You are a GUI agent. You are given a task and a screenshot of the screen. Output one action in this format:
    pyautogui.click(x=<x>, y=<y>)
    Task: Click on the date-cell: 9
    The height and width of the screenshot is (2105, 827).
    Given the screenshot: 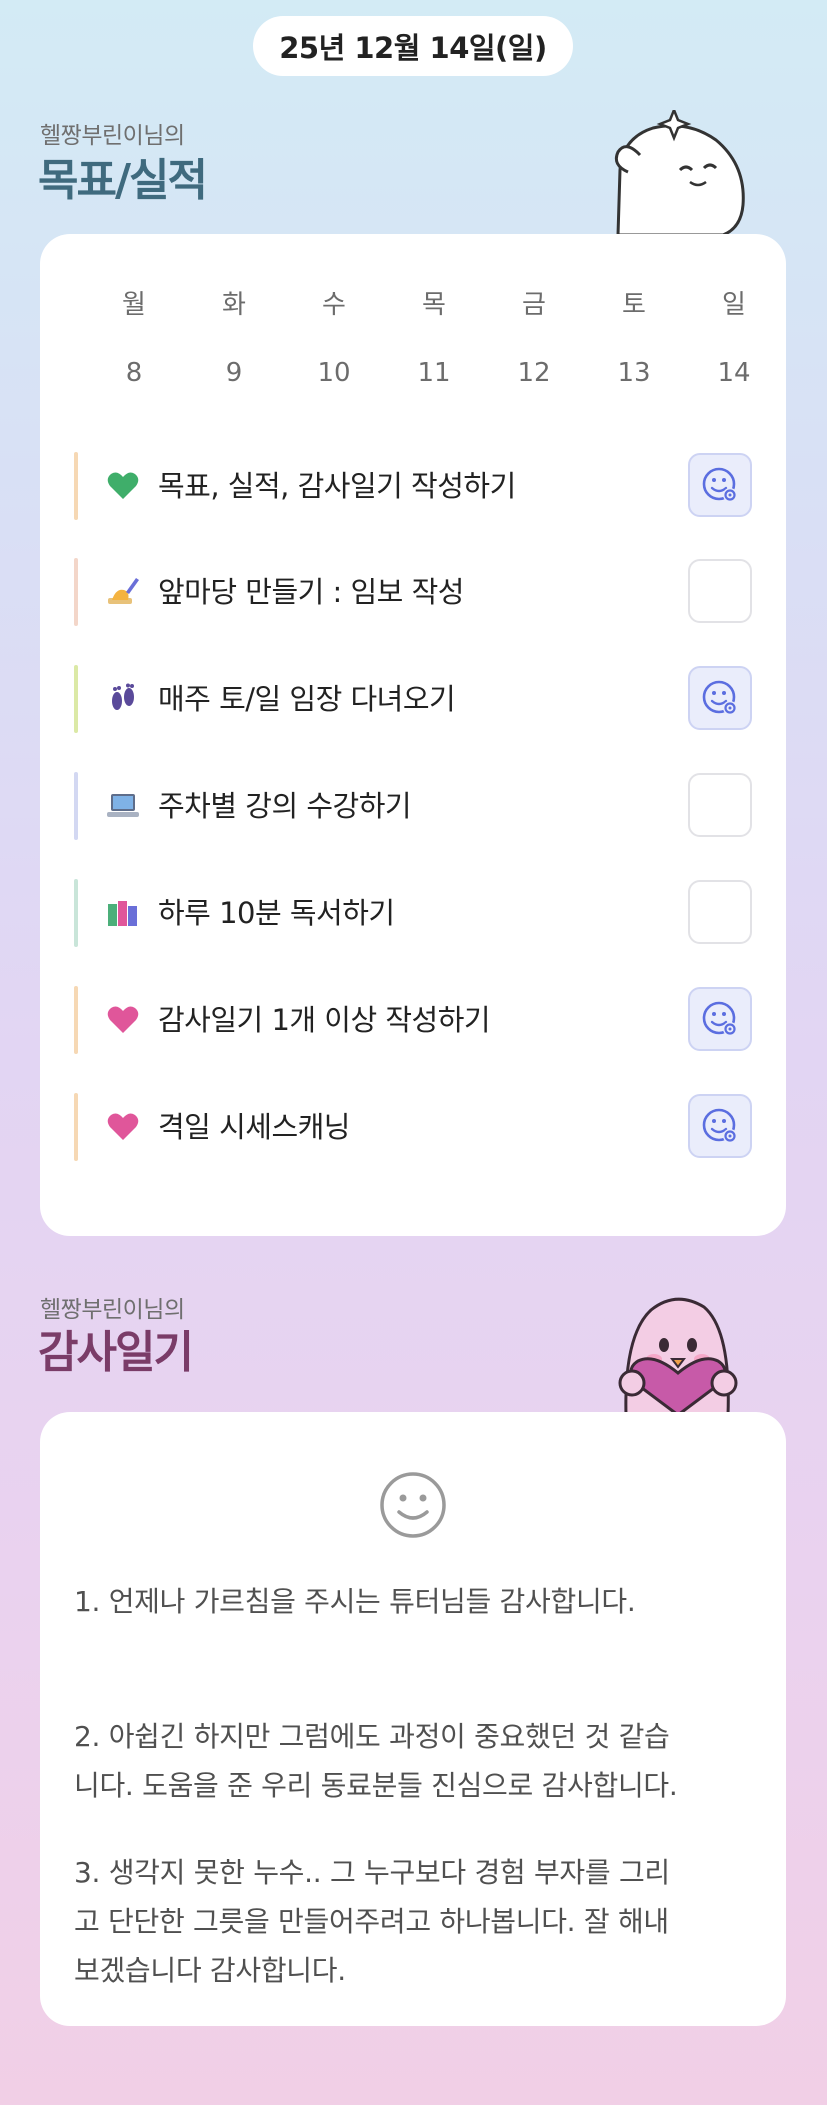 What is the action you would take?
    pyautogui.click(x=234, y=373)
    